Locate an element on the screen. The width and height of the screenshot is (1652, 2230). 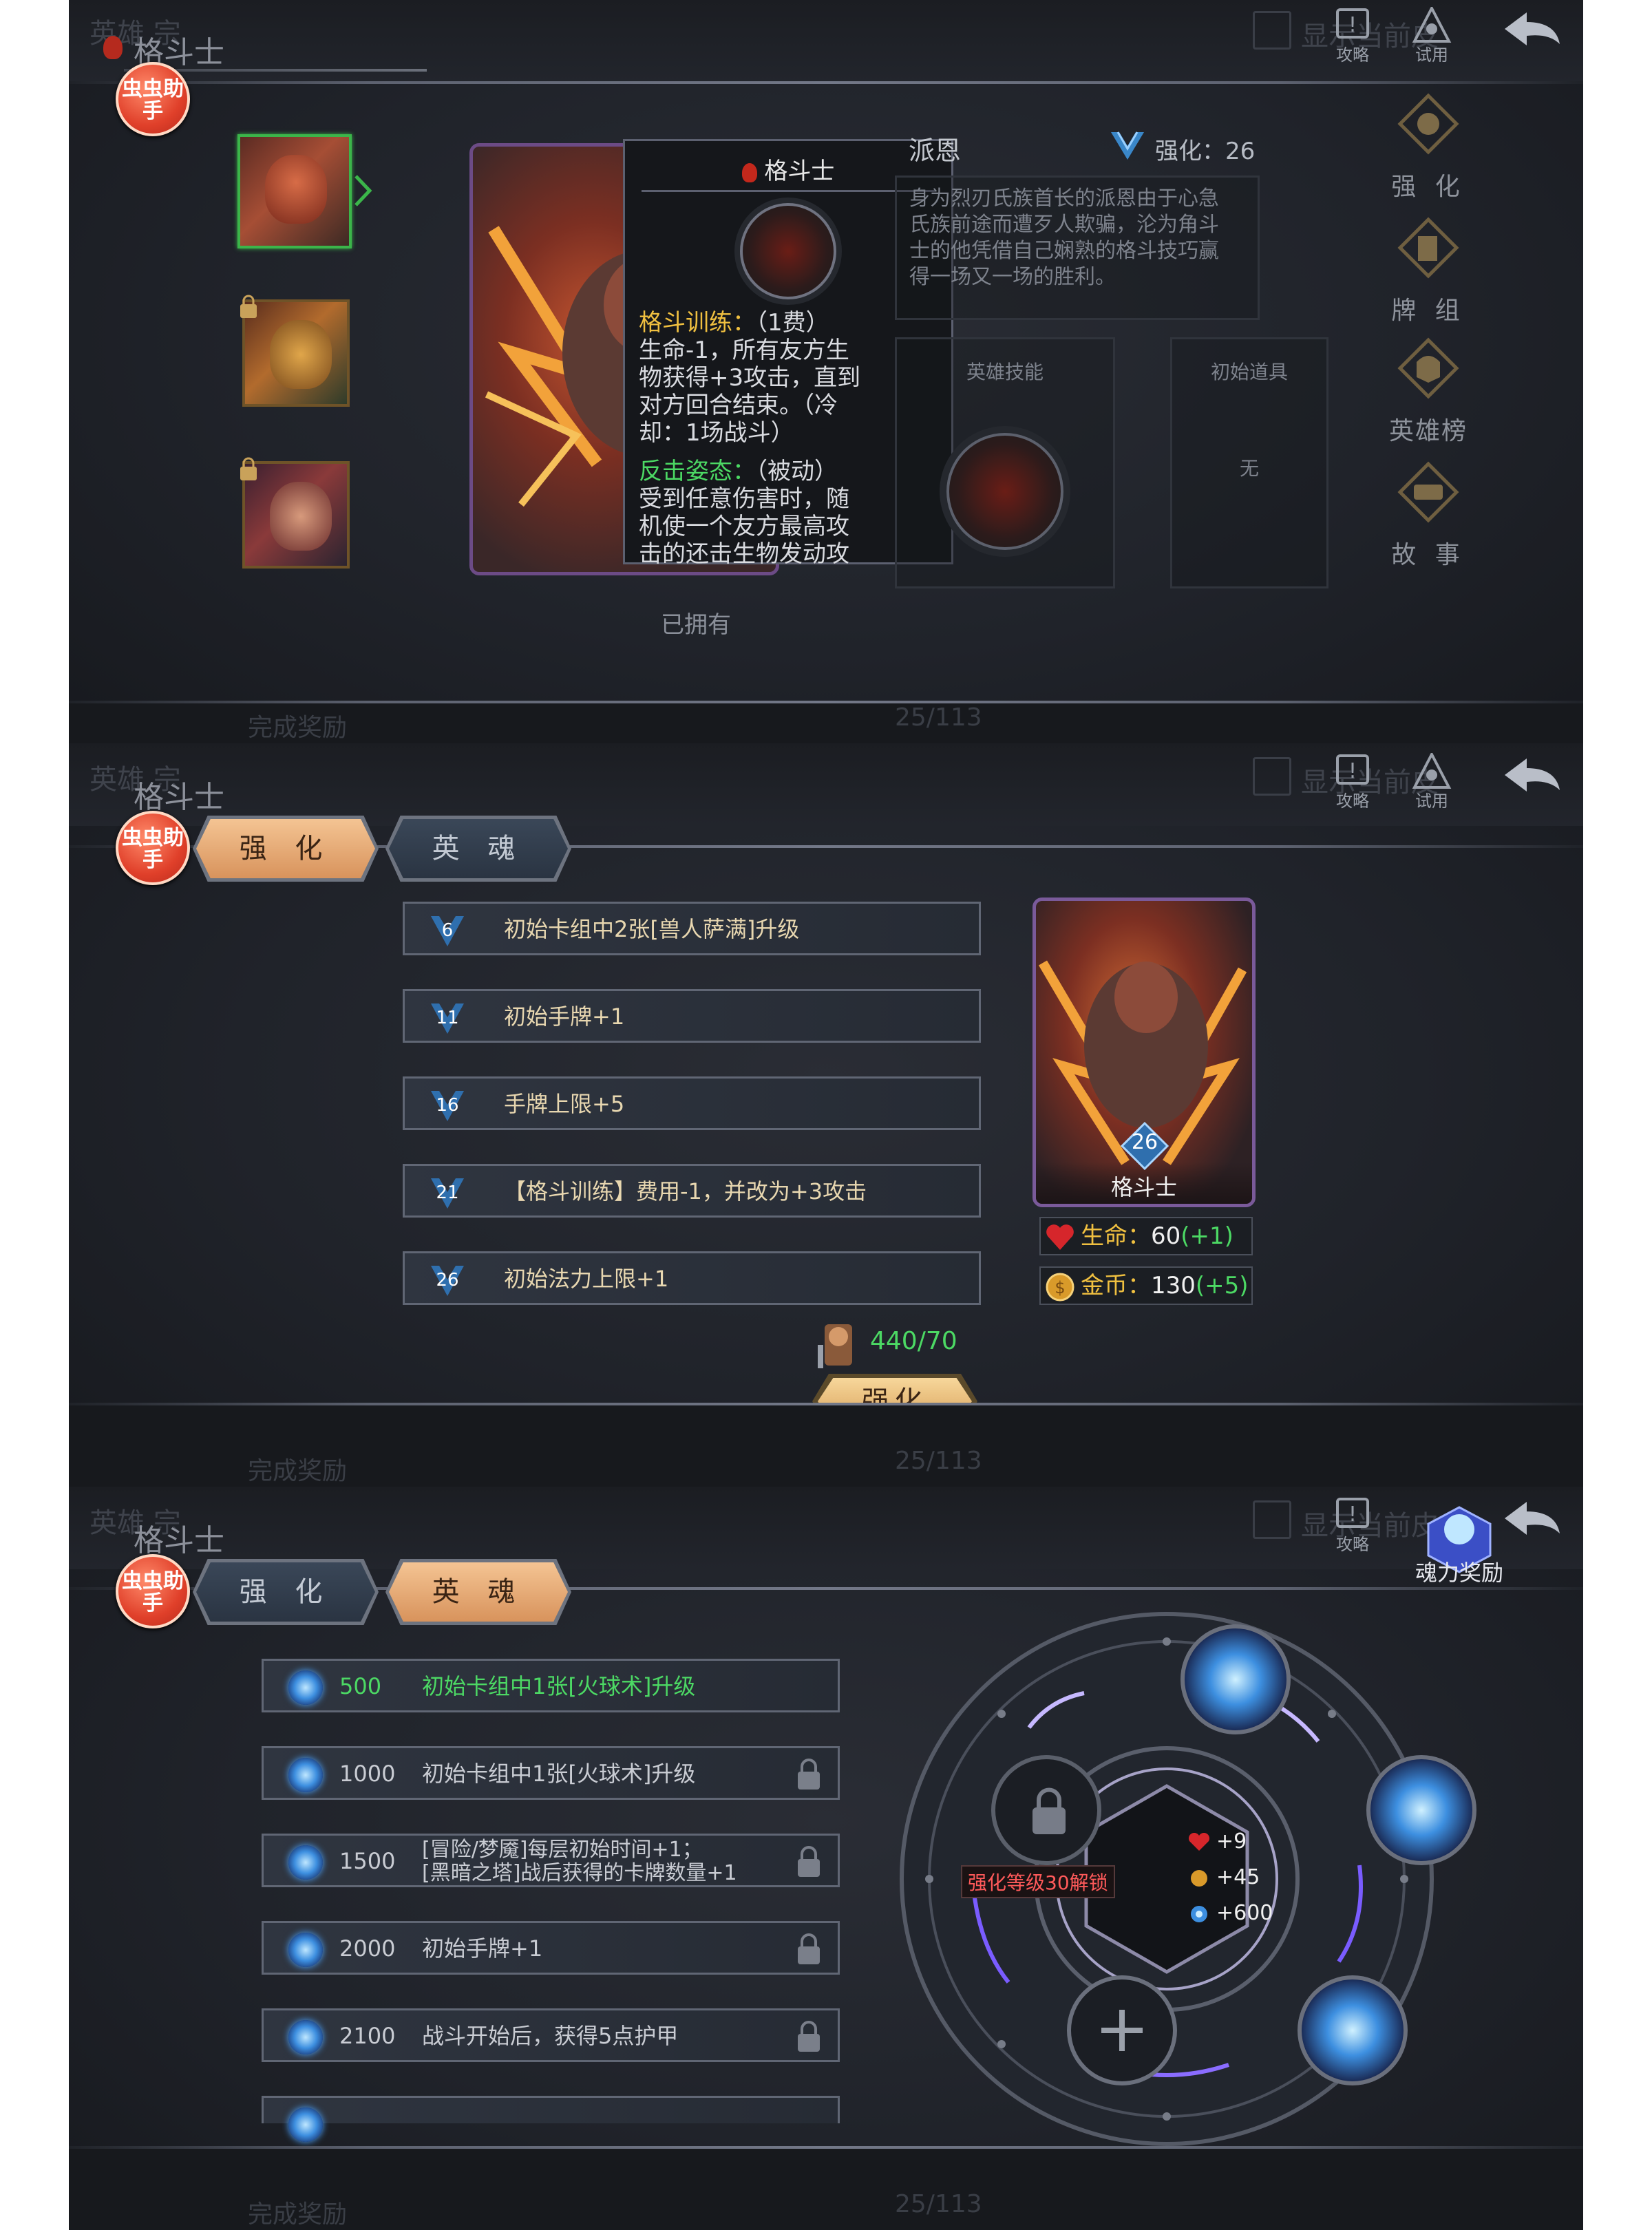
tooltip-title: 格斗士 is located at coordinates (800, 171).